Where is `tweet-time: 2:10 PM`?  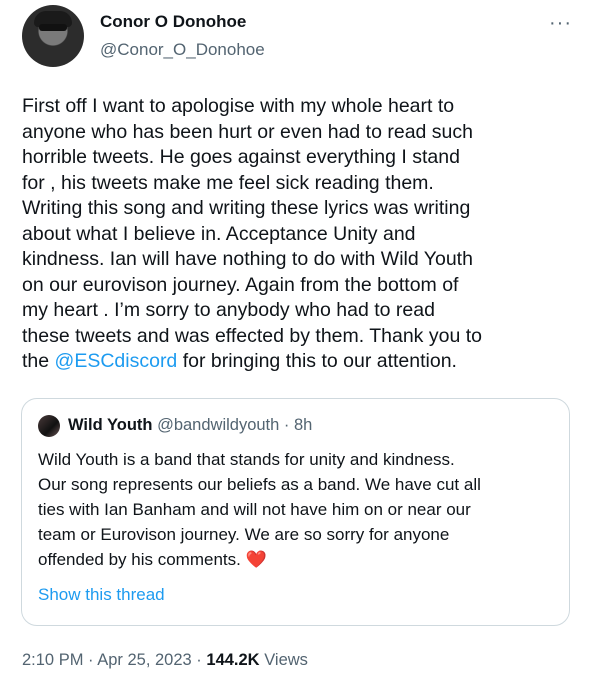
tweet-time: 2:10 PM is located at coordinates (52, 660).